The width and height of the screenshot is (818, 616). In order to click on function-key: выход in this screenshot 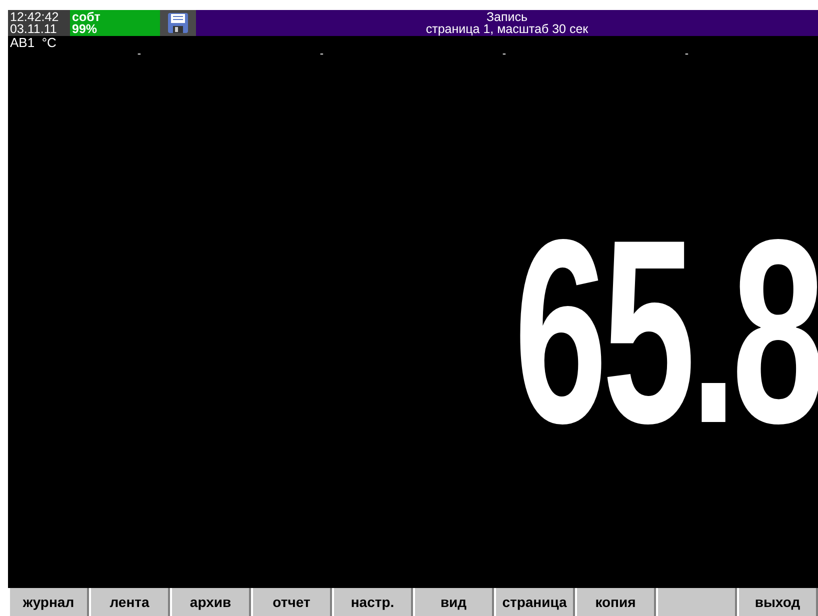, I will do `click(777, 602)`.